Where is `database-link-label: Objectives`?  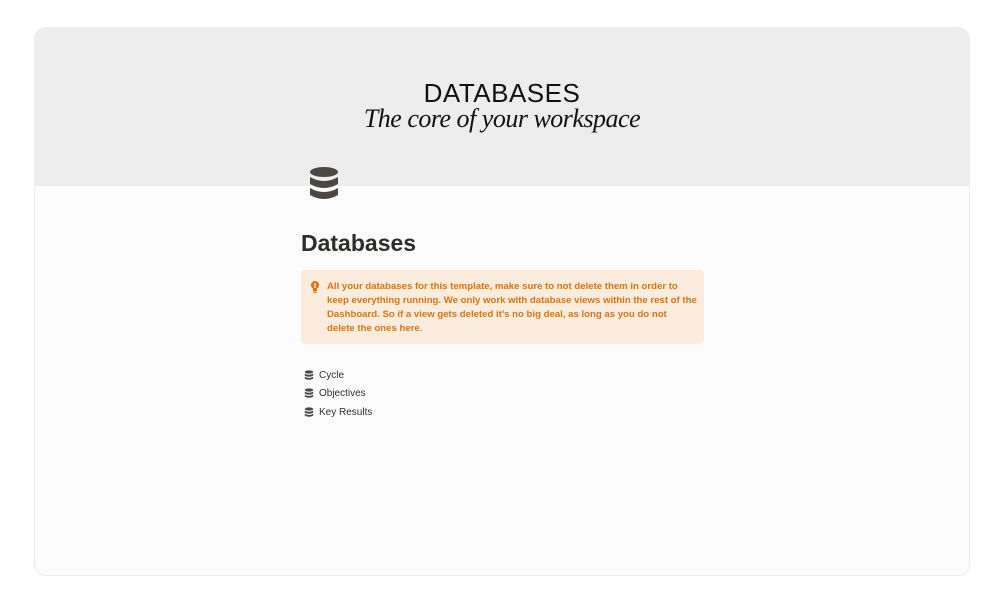 database-link-label: Objectives is located at coordinates (342, 394).